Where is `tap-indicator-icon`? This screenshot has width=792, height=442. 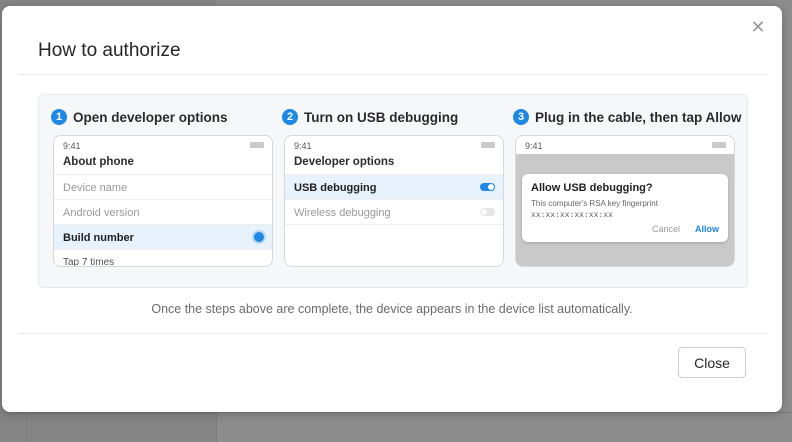 tap-indicator-icon is located at coordinates (259, 237).